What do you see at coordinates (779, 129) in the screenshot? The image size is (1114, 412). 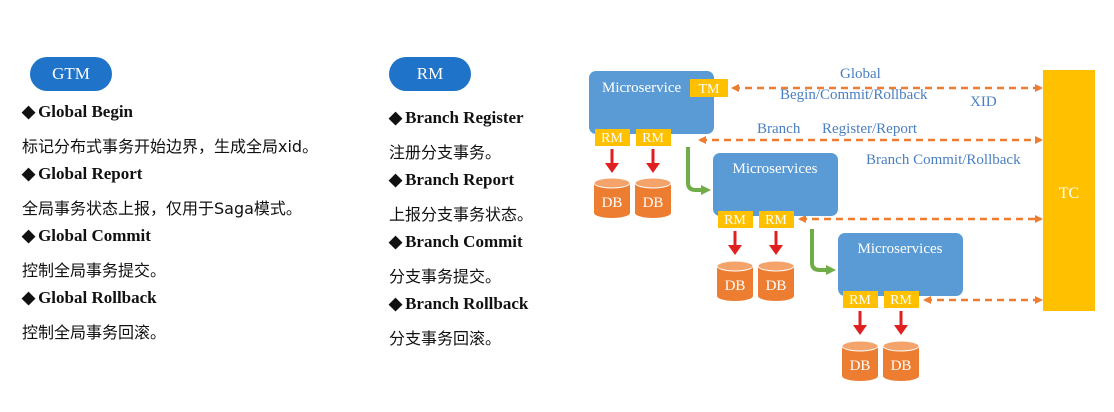 I see `label-branch: Branch` at bounding box center [779, 129].